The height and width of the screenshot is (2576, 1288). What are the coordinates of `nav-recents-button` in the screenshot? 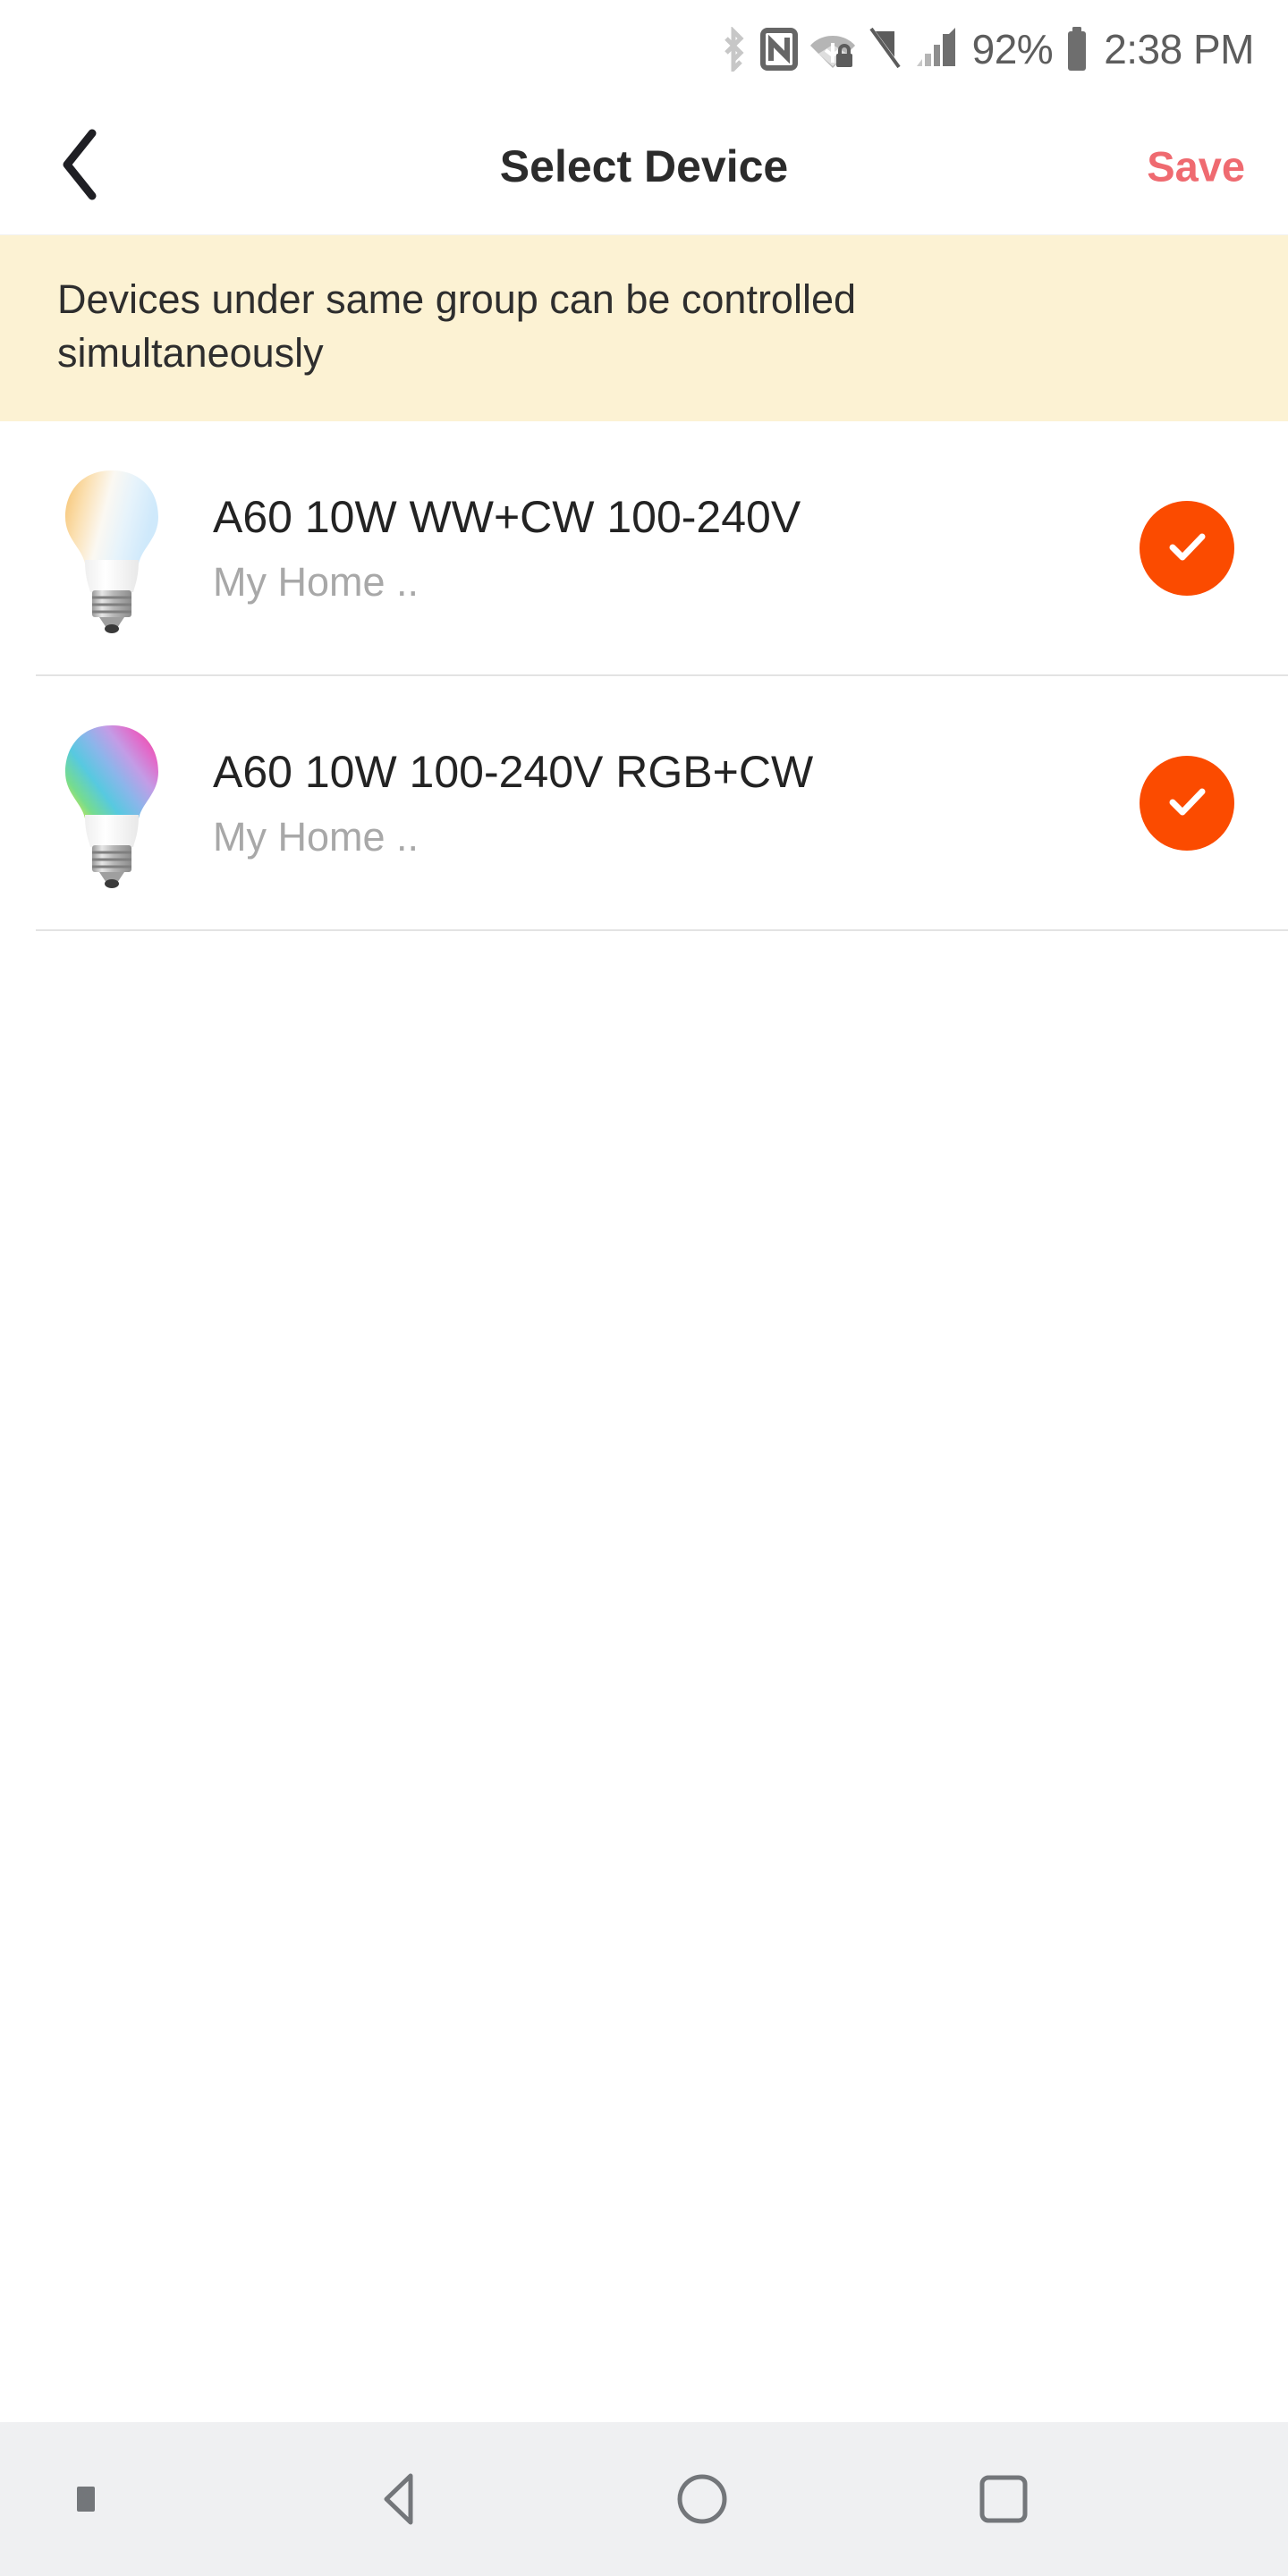 It's located at (1003, 2499).